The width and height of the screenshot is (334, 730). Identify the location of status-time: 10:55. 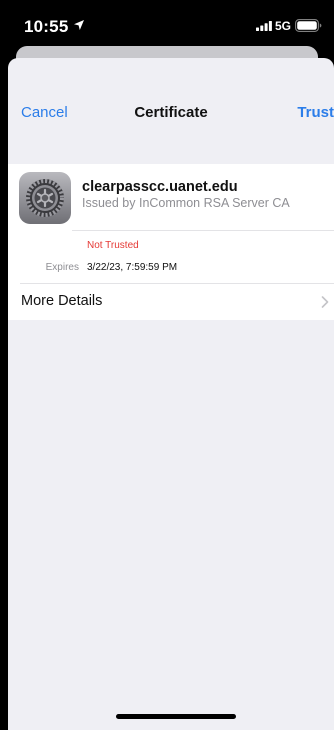
(46, 26).